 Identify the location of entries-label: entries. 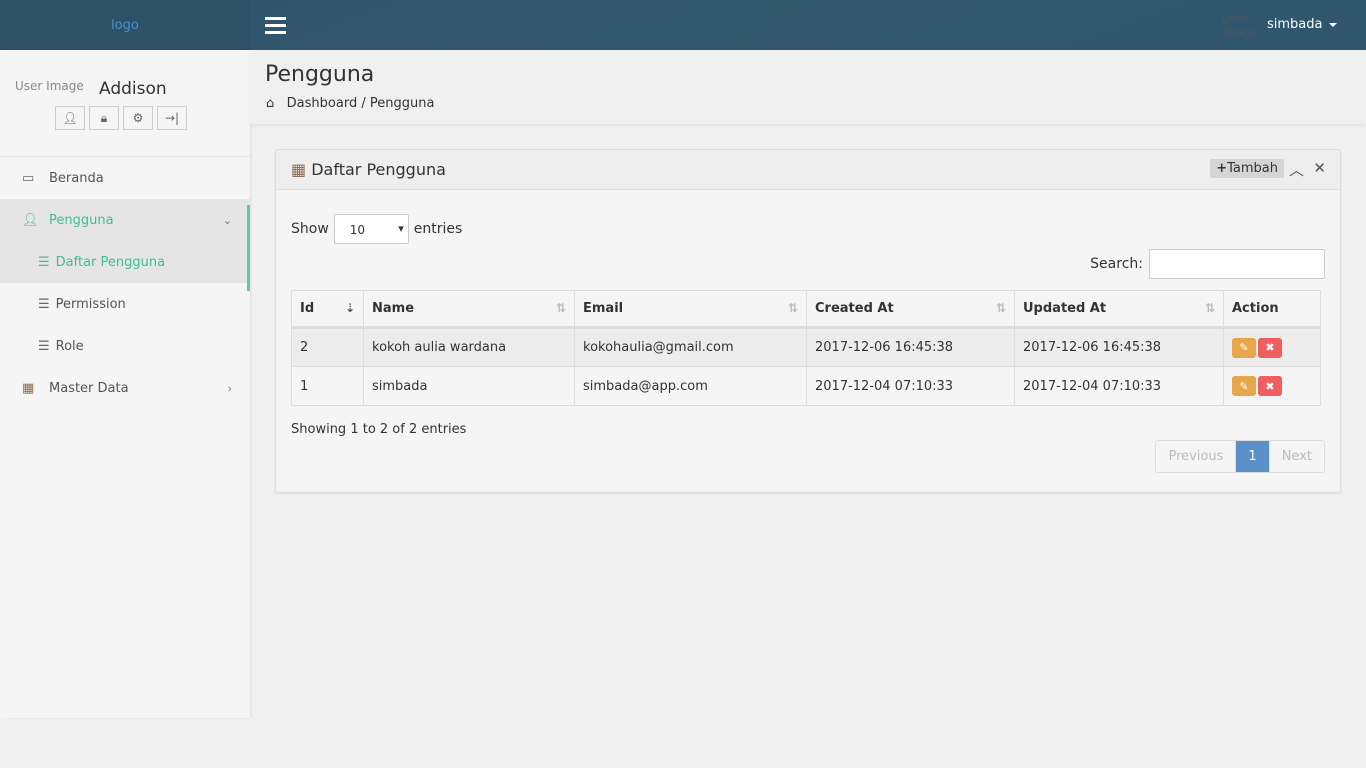
(438, 229).